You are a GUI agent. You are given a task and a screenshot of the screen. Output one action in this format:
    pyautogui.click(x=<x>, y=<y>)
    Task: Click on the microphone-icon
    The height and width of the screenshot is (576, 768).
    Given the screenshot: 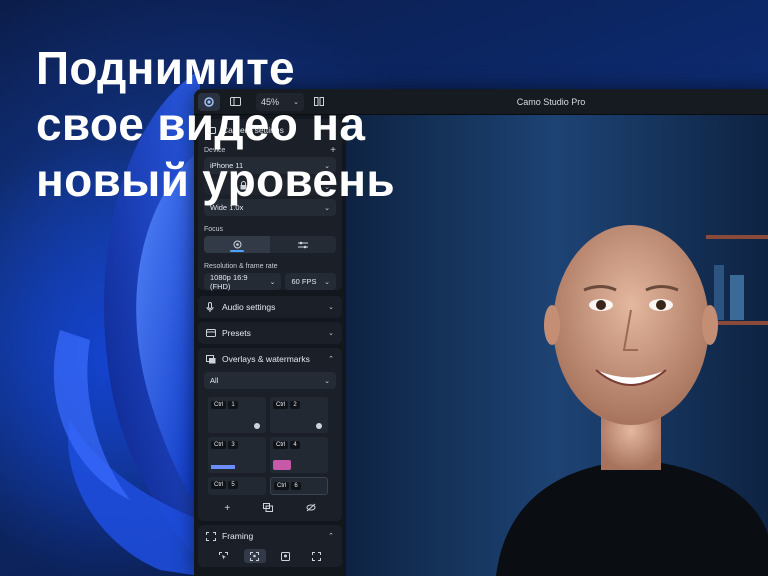 What is the action you would take?
    pyautogui.click(x=211, y=307)
    